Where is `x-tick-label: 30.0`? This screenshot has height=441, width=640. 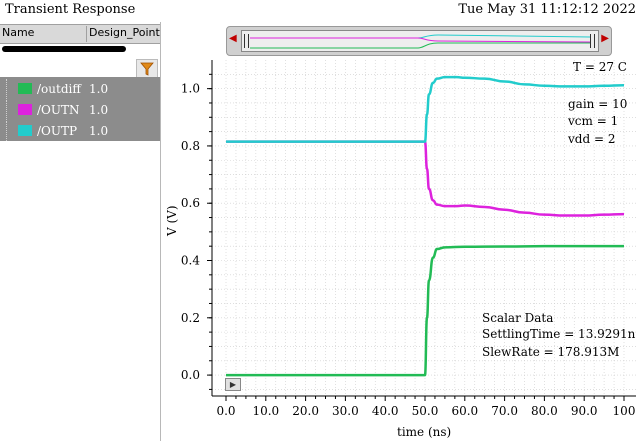
x-tick-label: 30.0 is located at coordinates (345, 411).